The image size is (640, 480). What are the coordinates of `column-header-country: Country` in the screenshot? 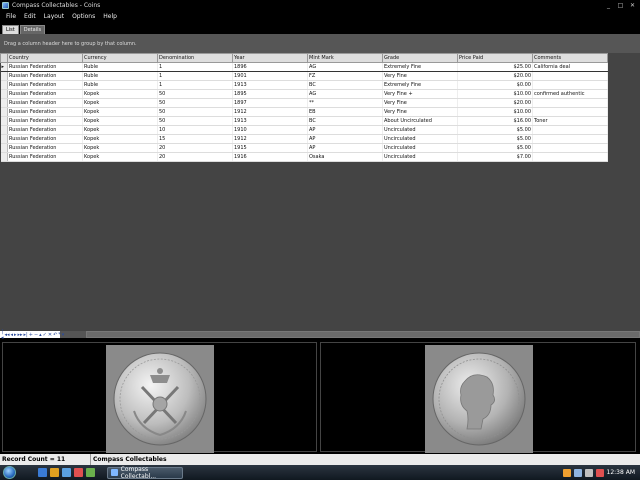 It's located at (45, 58).